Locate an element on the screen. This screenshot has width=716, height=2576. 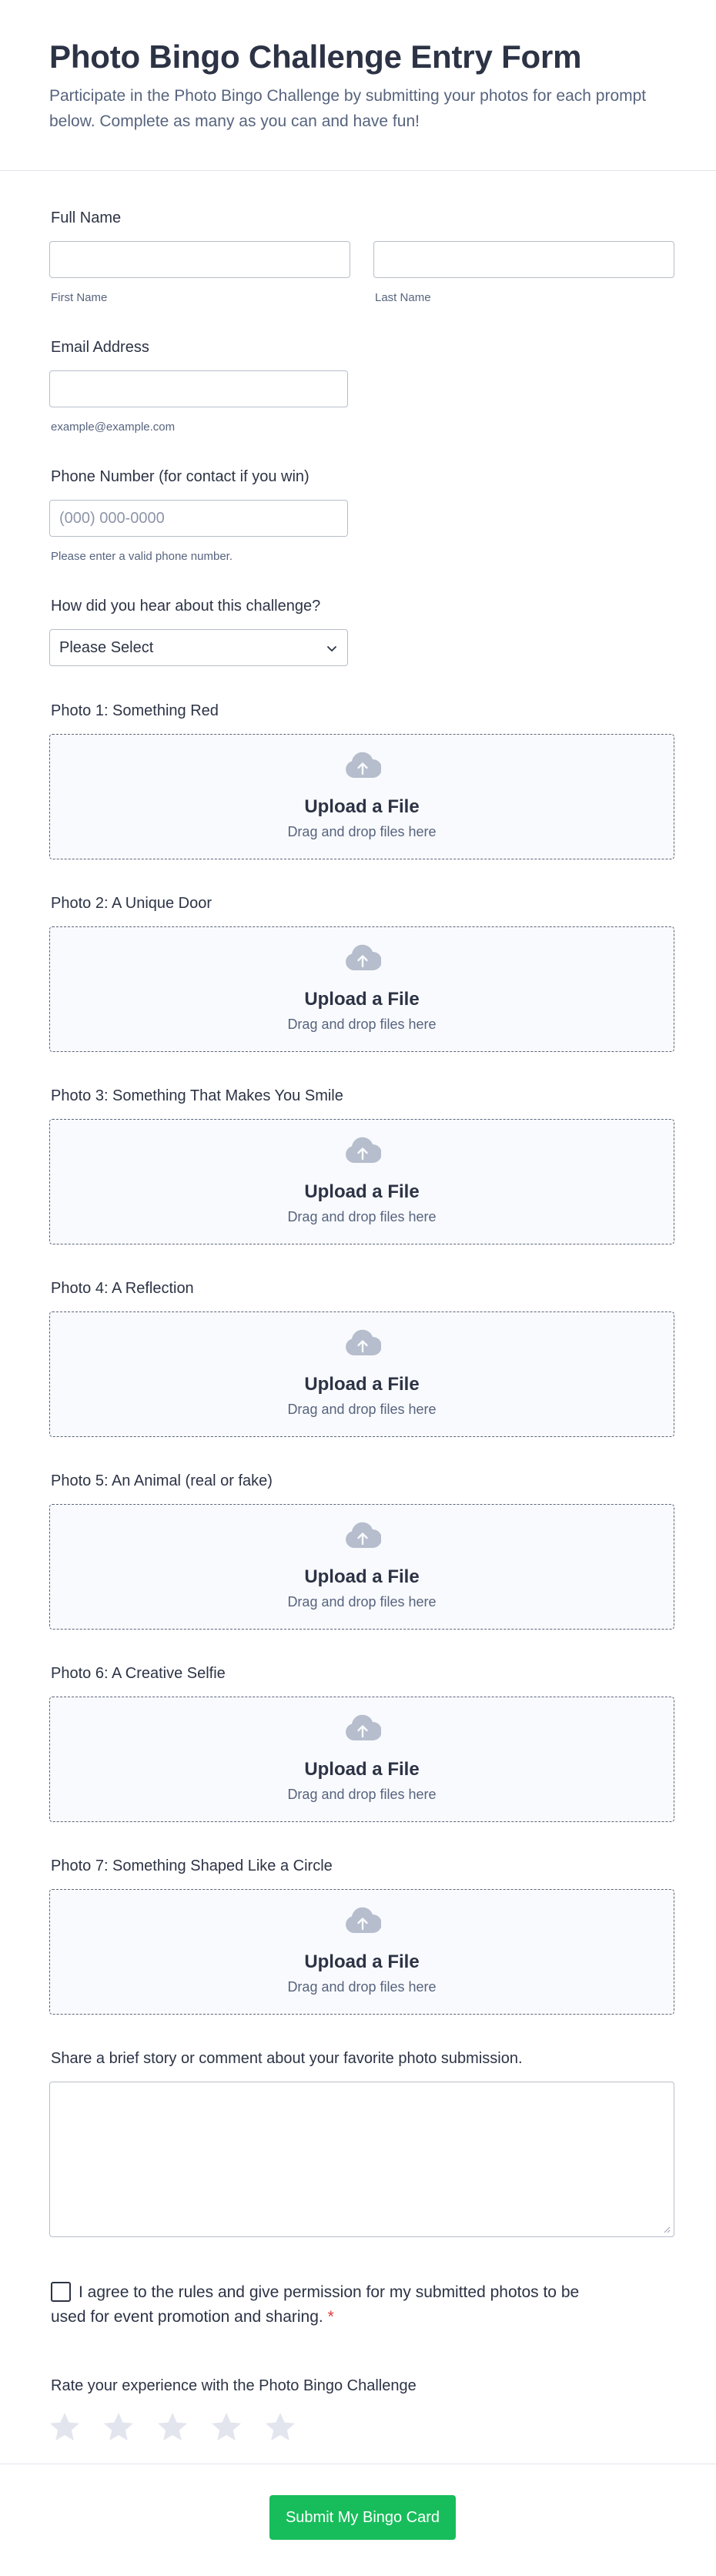
phone-label: Phone Number (for contact if you win) is located at coordinates (180, 476).